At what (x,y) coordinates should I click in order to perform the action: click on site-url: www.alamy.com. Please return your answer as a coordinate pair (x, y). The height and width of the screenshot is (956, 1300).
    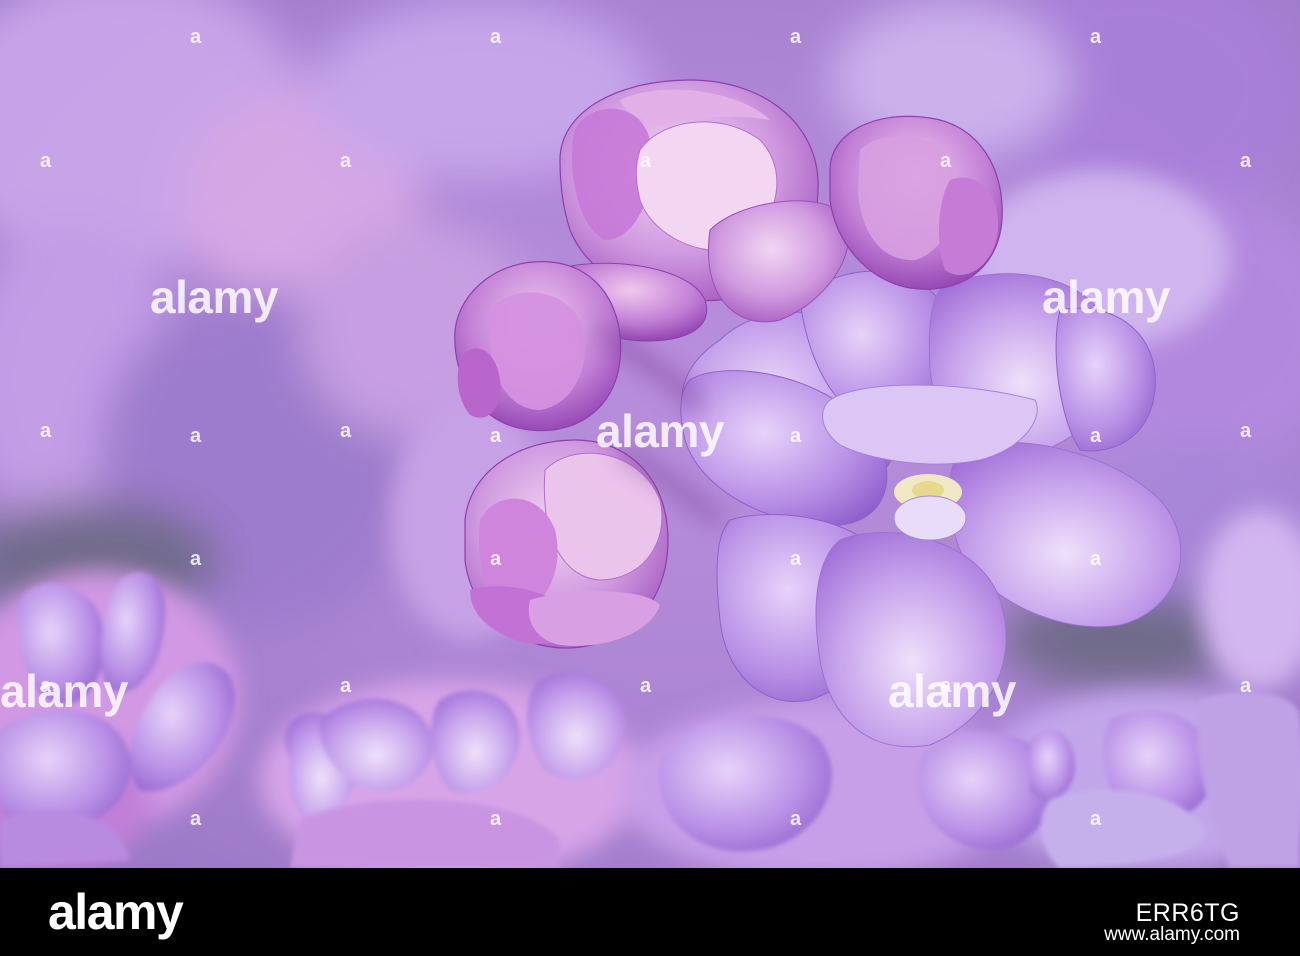
    Looking at the image, I should click on (1172, 934).